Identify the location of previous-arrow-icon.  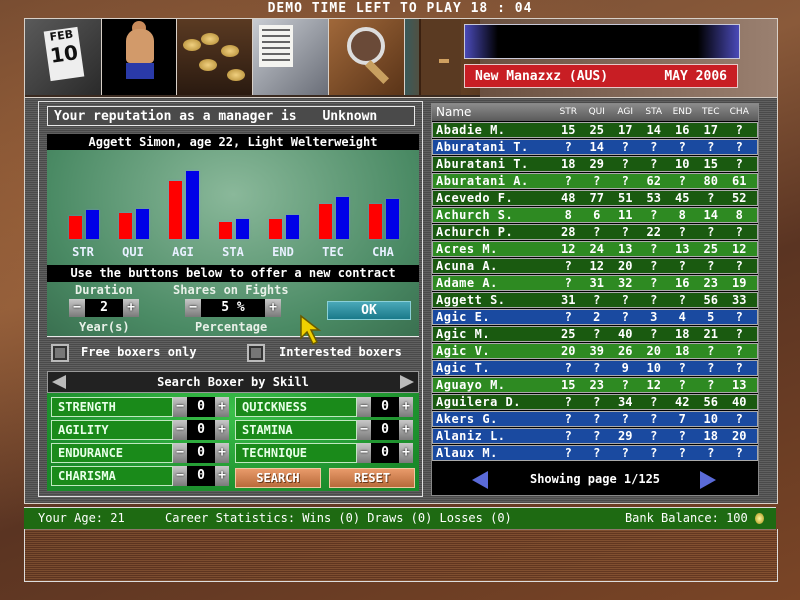
(59, 382).